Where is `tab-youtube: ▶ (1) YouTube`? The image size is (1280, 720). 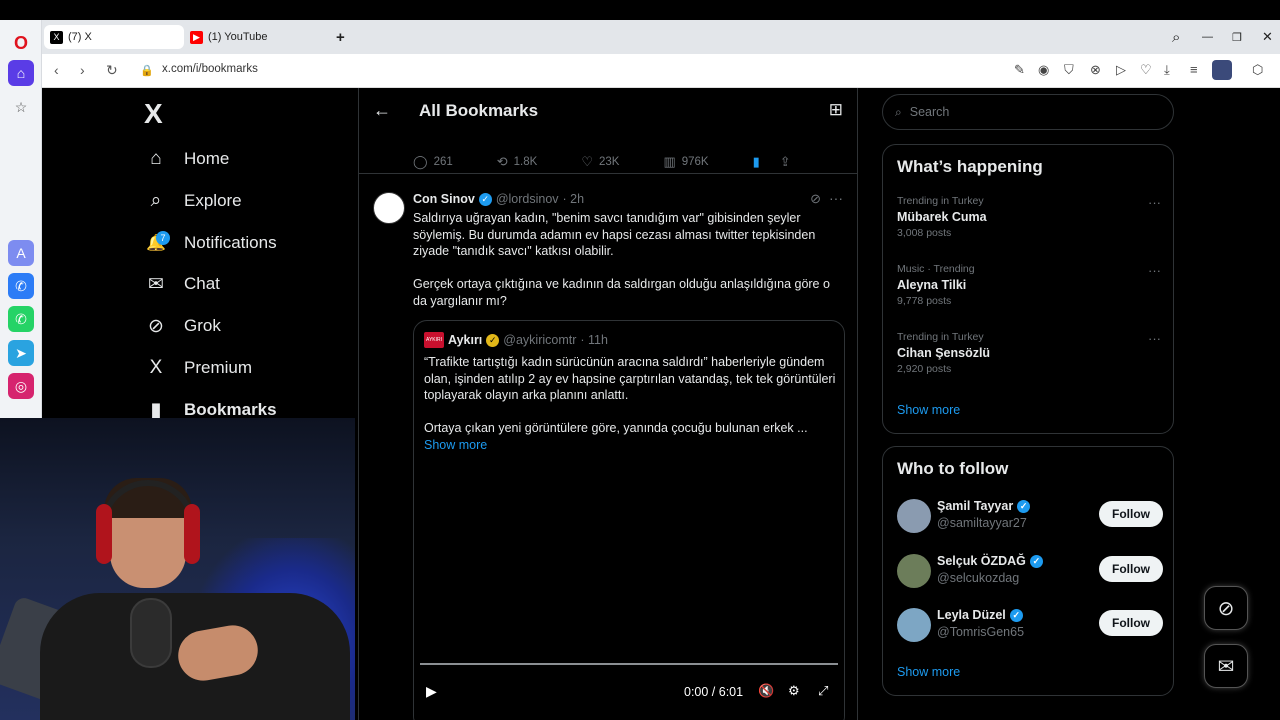 tab-youtube: ▶ (1) YouTube is located at coordinates (226, 37).